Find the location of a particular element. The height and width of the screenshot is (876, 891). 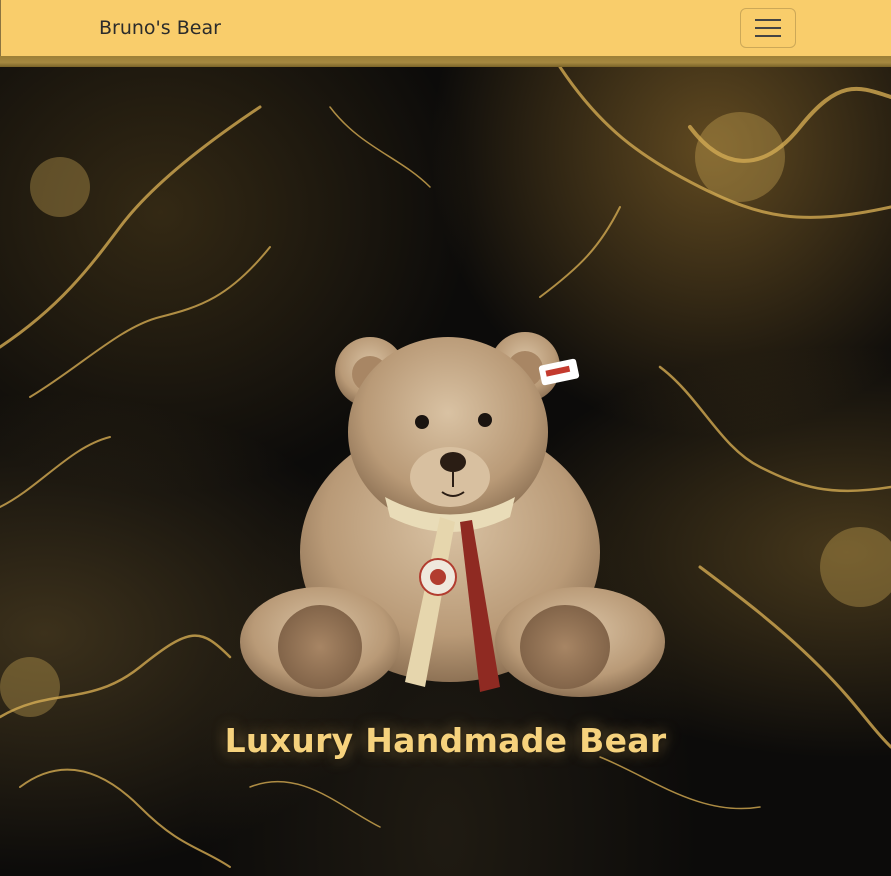

hero-title: Luxury Handmade Bear is located at coordinates (445, 741).